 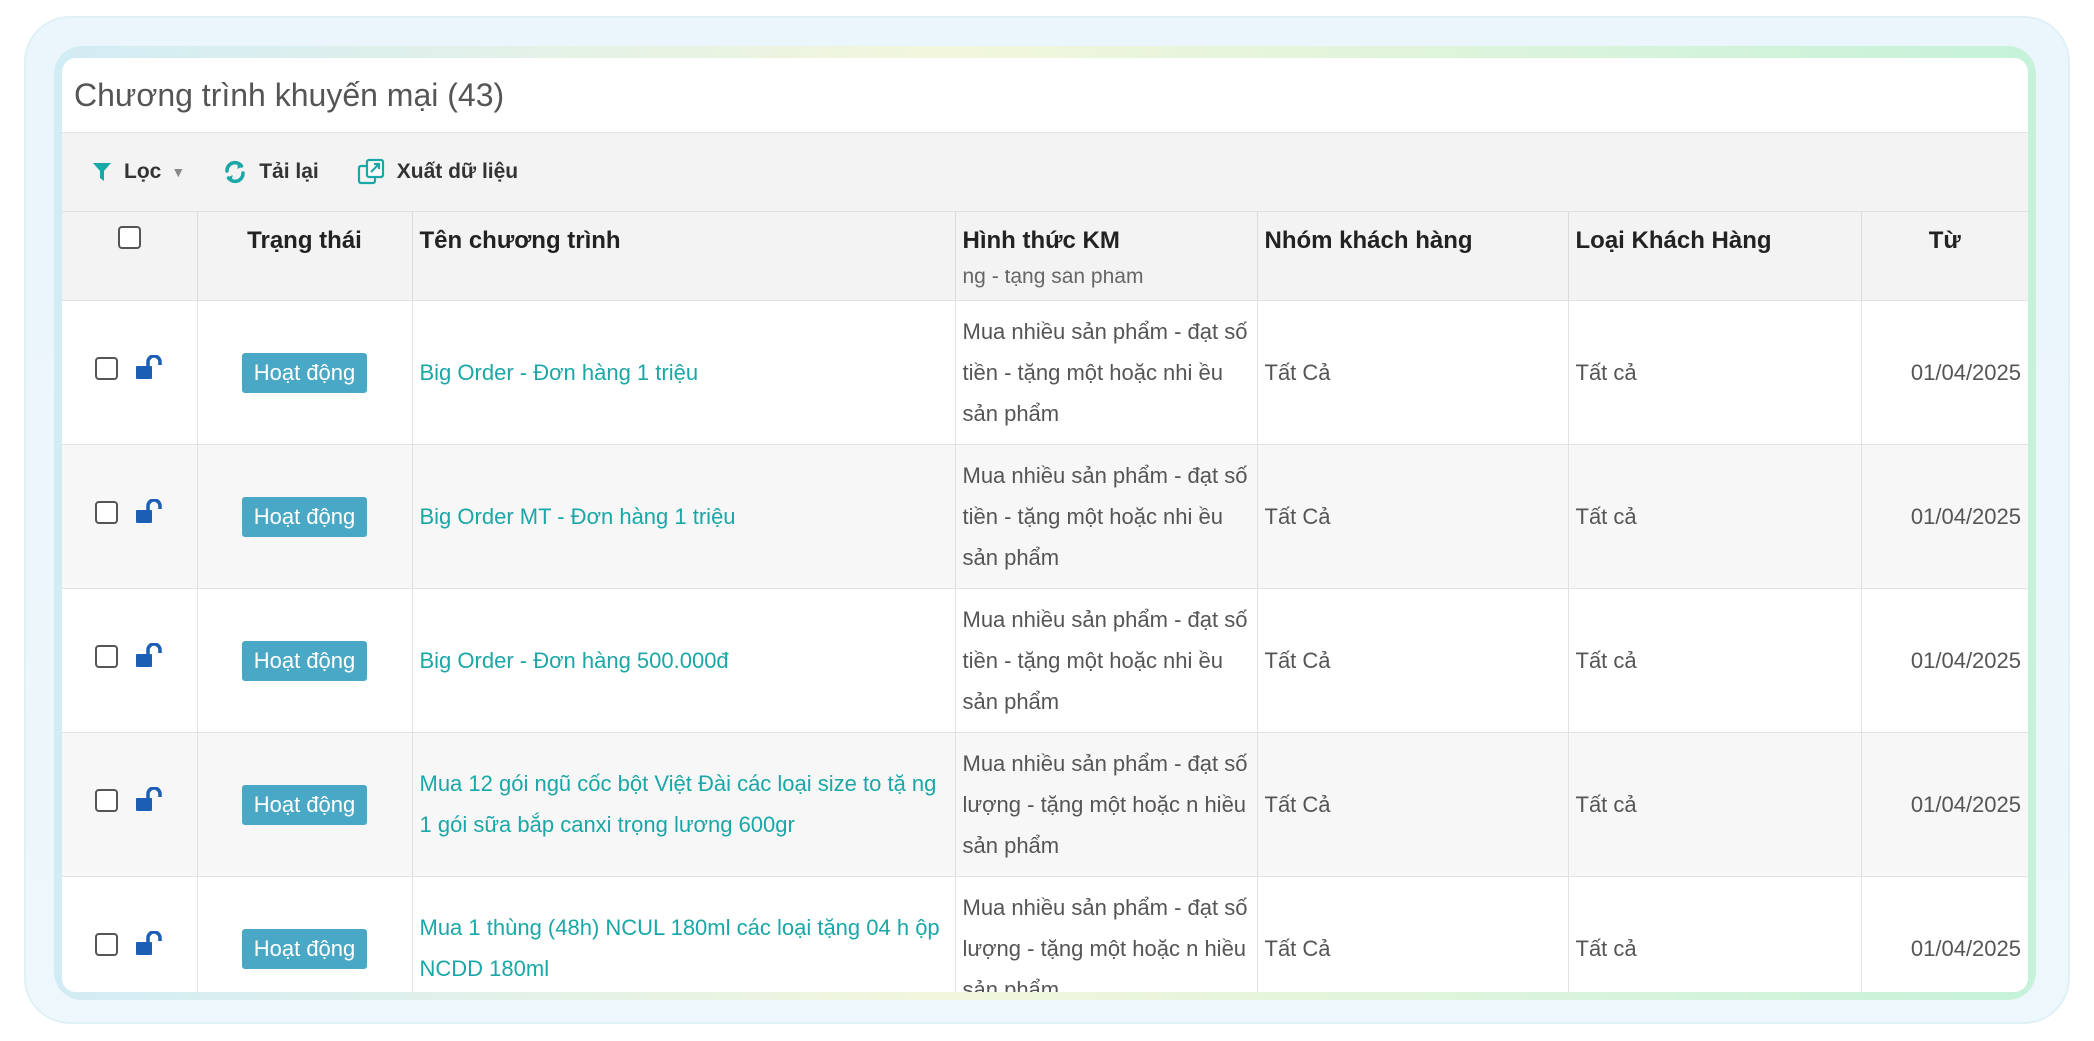 I want to click on overflow-text: ng - tặng sản phẩm, so click(x=1106, y=285).